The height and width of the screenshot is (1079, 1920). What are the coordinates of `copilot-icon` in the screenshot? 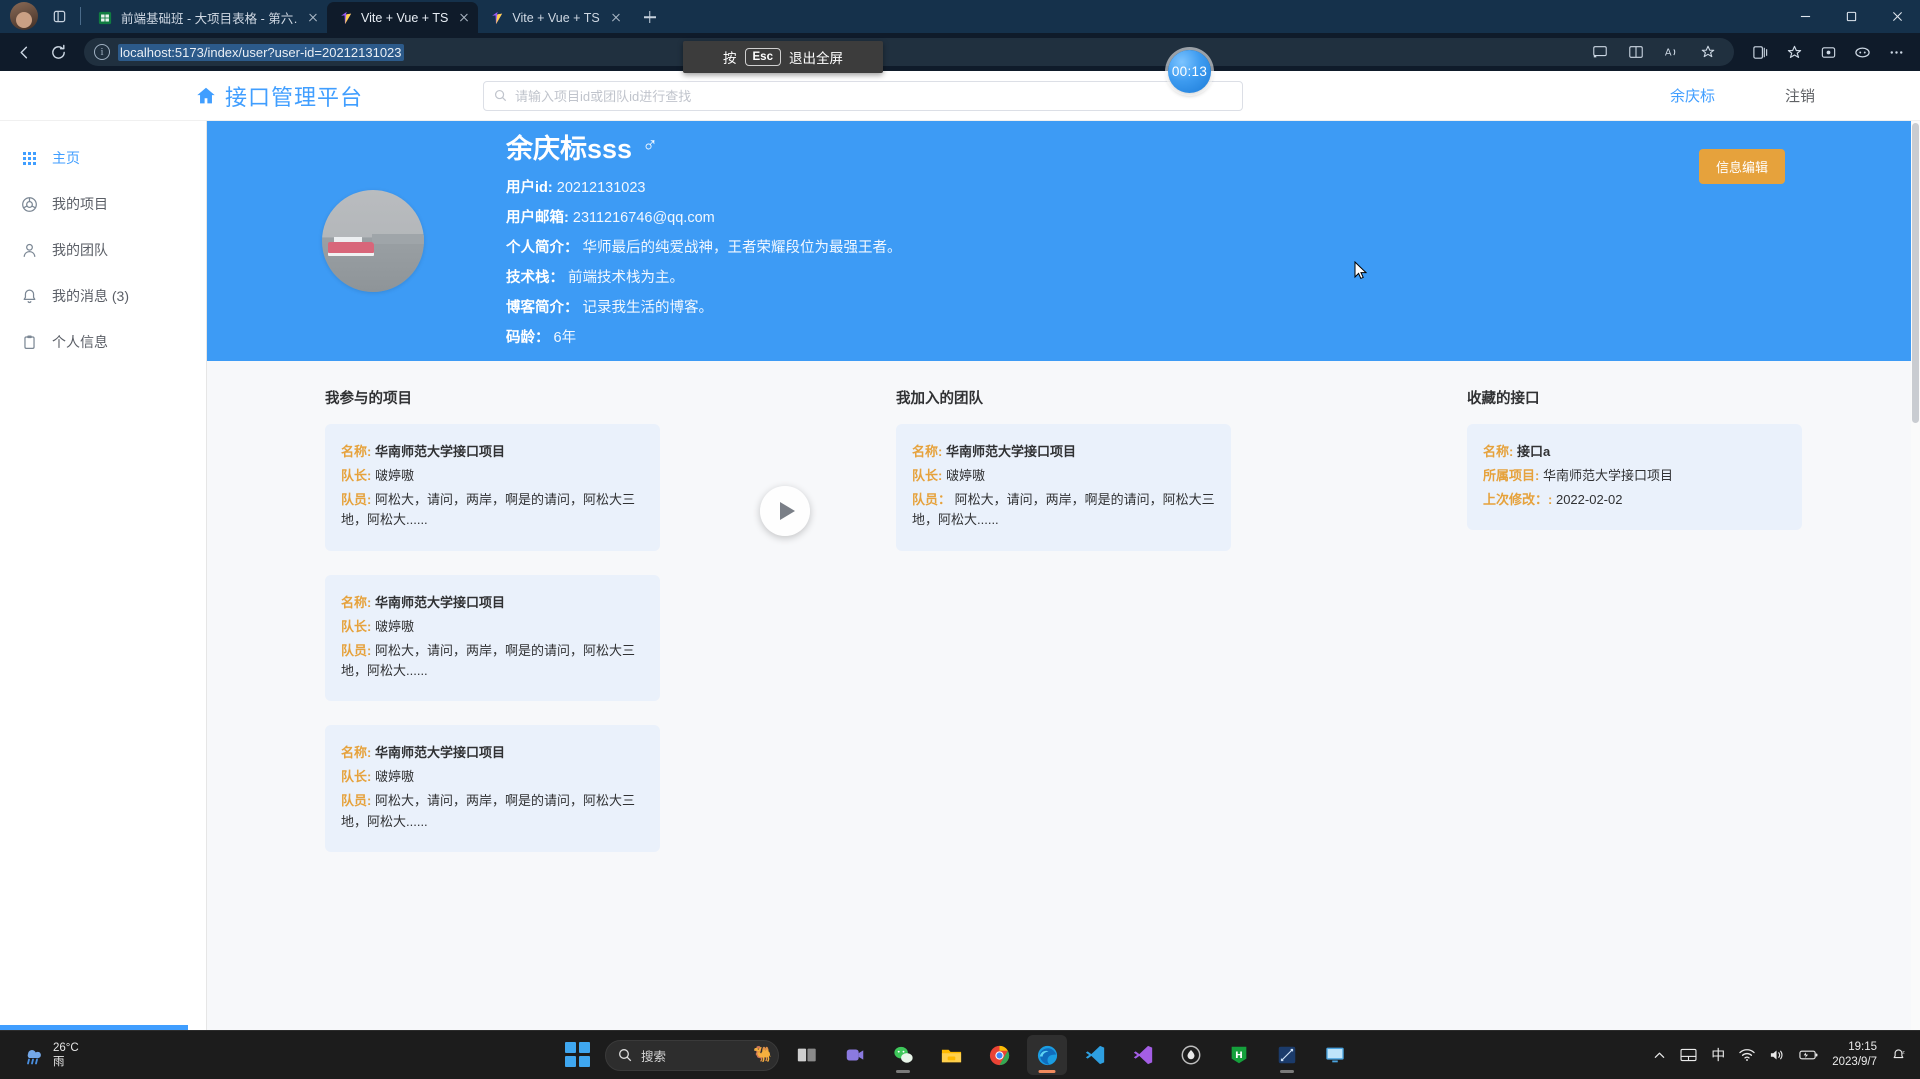 It's located at (1862, 52).